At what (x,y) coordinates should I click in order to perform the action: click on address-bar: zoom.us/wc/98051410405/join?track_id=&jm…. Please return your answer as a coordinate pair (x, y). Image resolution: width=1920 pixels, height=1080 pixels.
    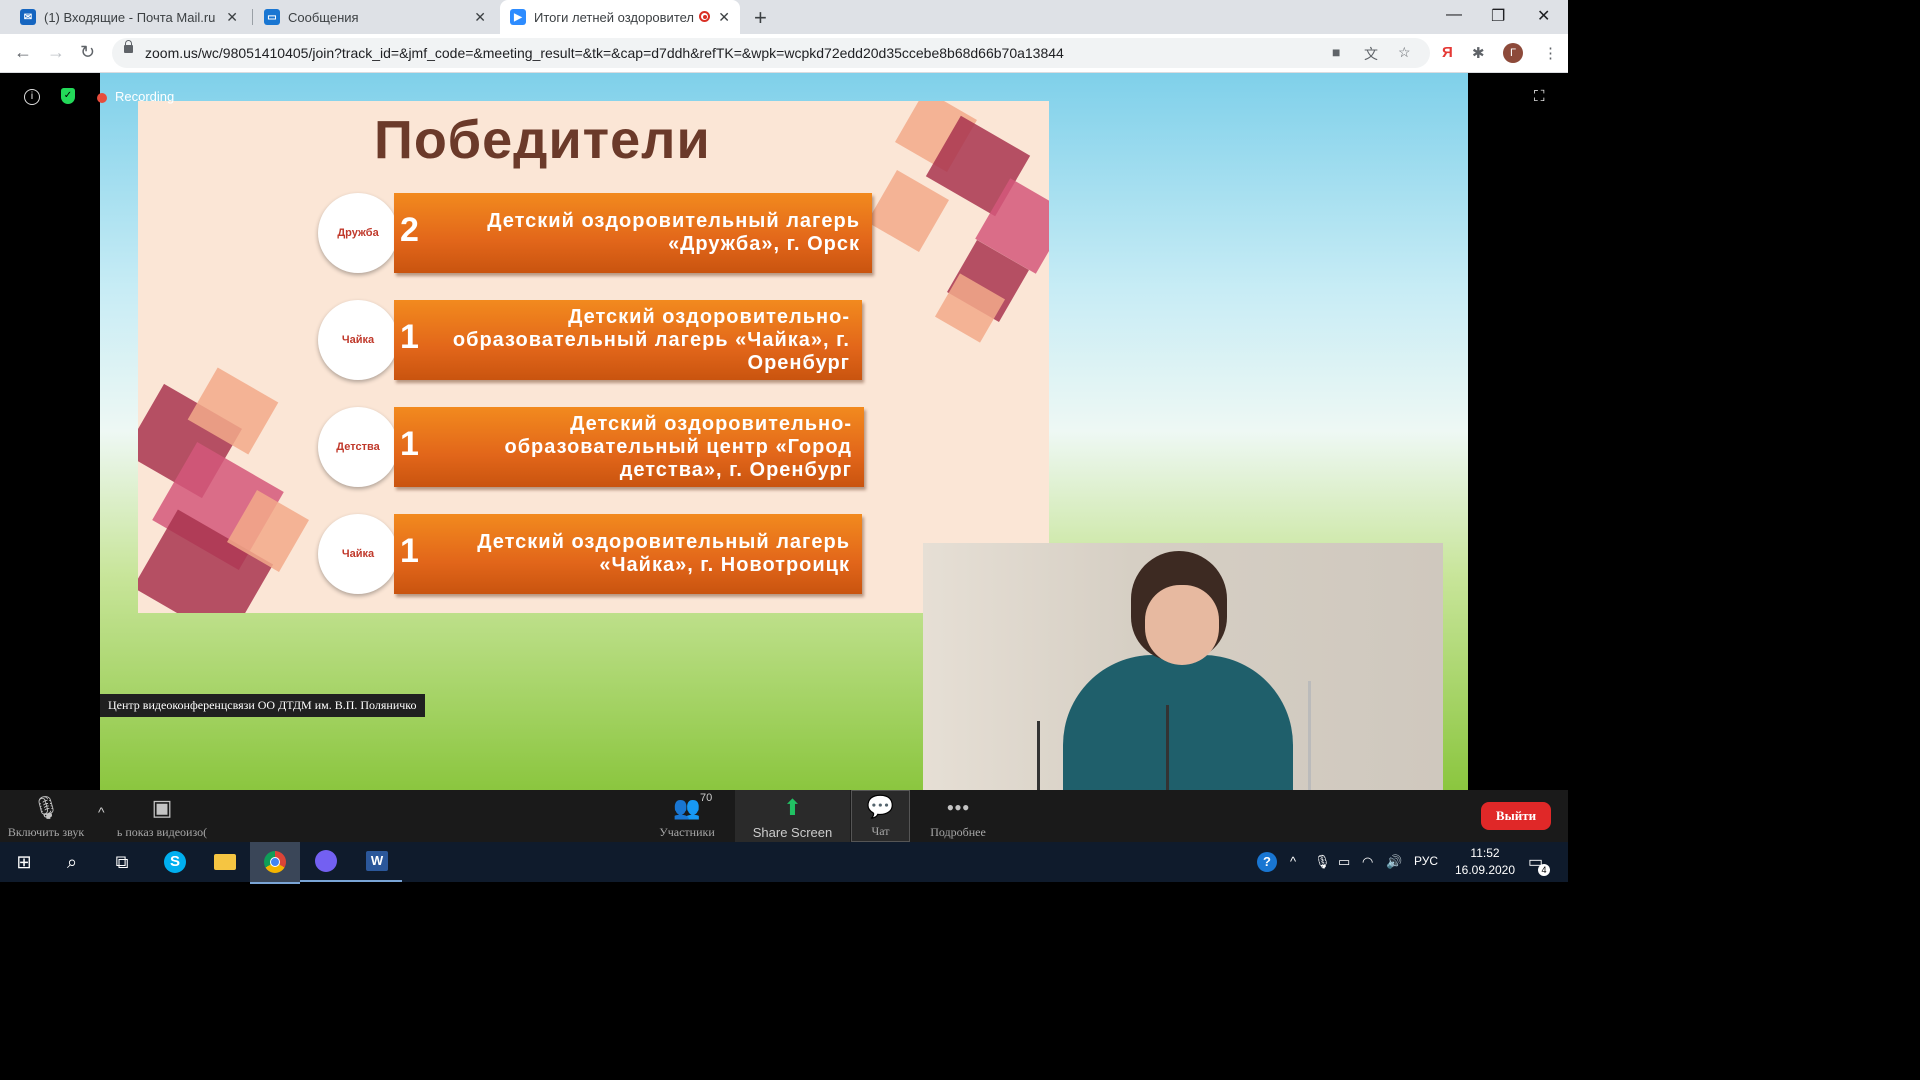
    Looking at the image, I should click on (771, 53).